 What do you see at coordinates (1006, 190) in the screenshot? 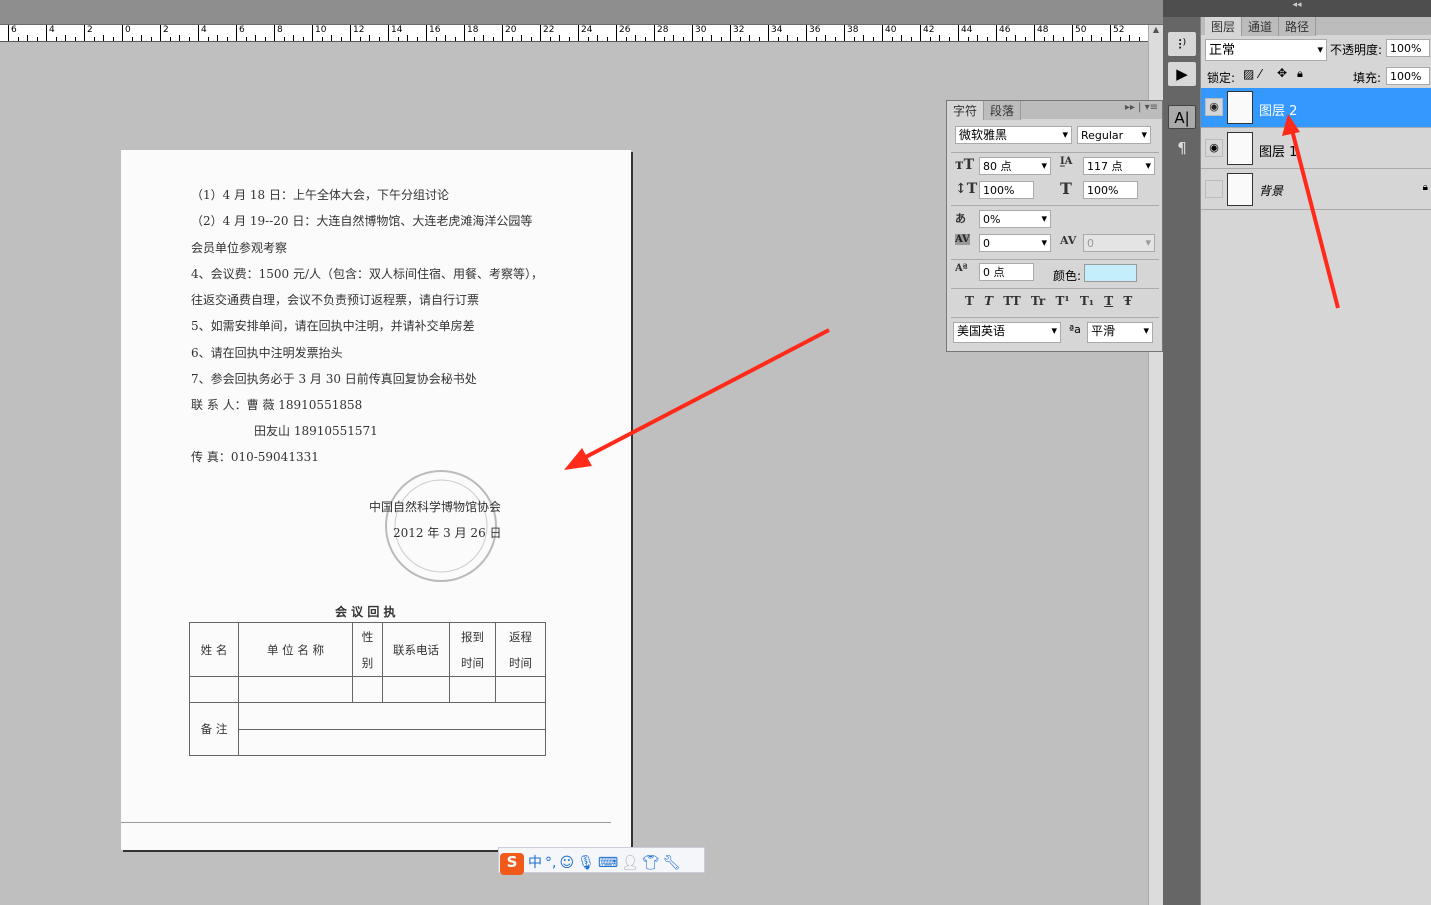
I see `vertical-scale-input: 100%` at bounding box center [1006, 190].